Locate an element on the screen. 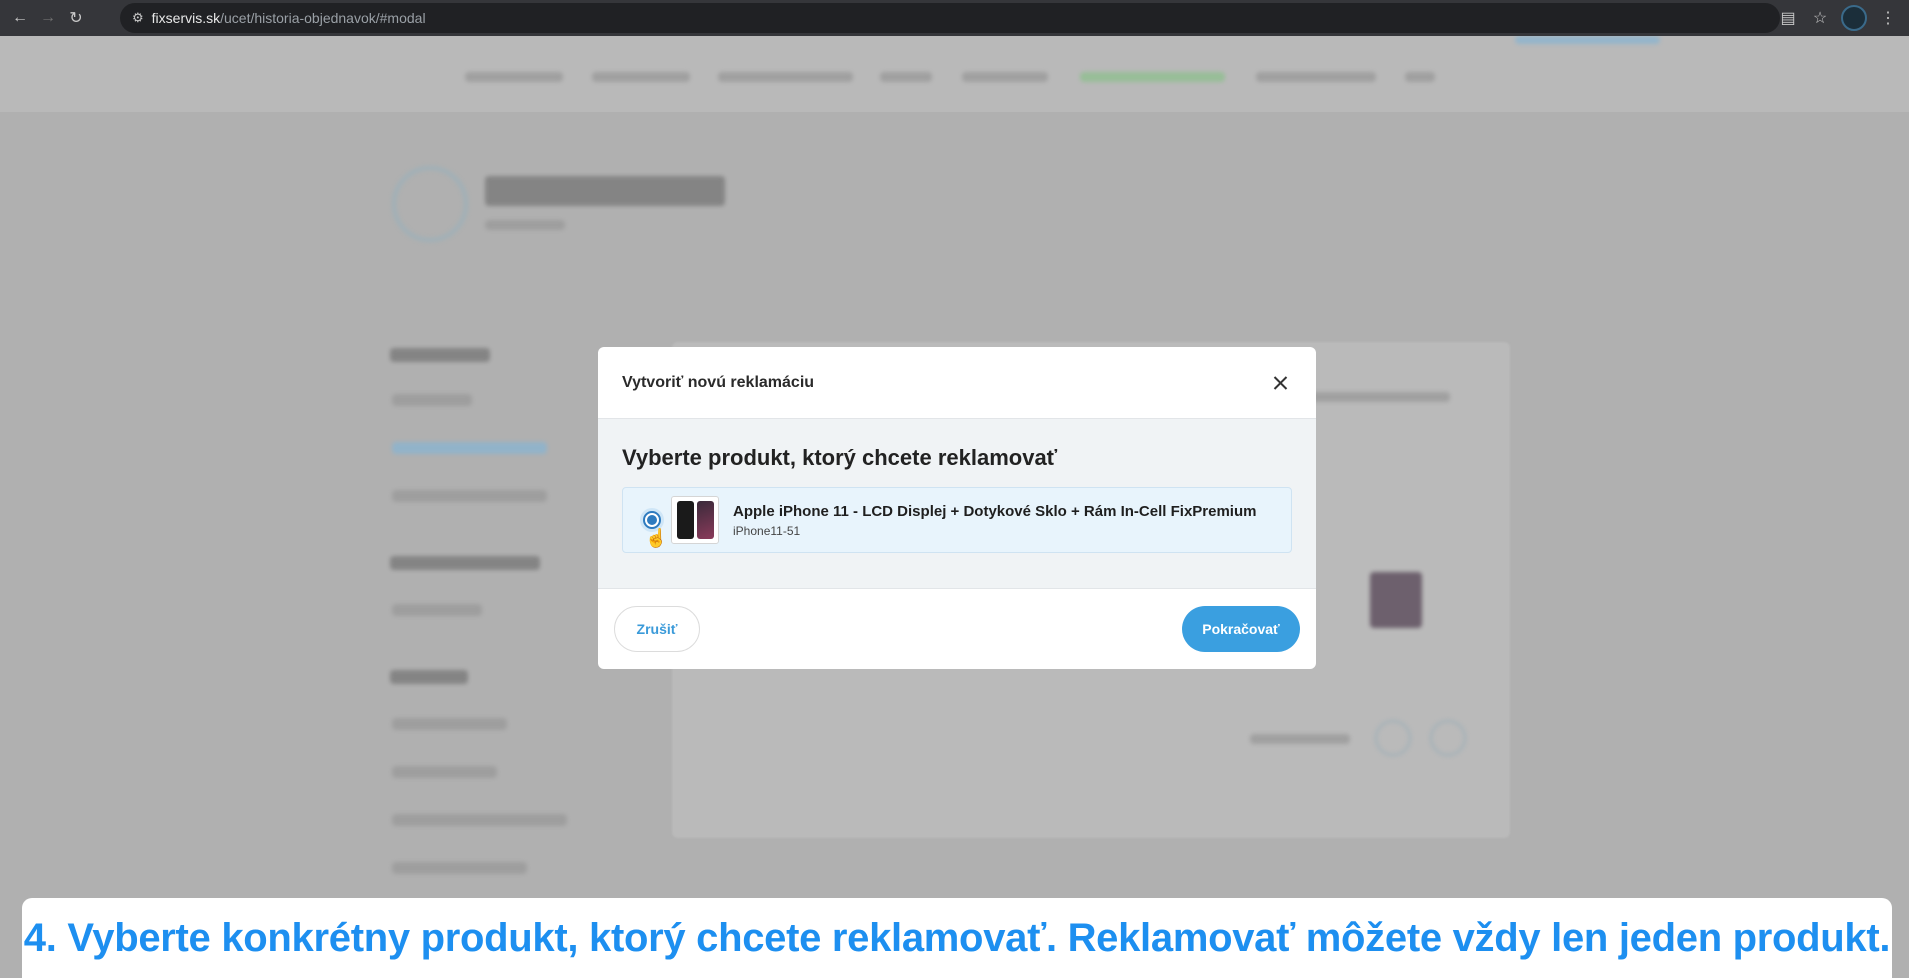  modal-subtitle: Vyberte produkt, ktorý chcete reklamovať is located at coordinates (840, 457).